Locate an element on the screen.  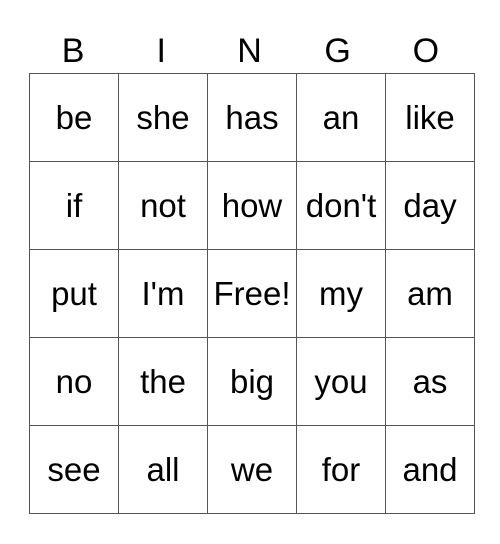
card-row: put I'm Free! my am is located at coordinates (252, 293).